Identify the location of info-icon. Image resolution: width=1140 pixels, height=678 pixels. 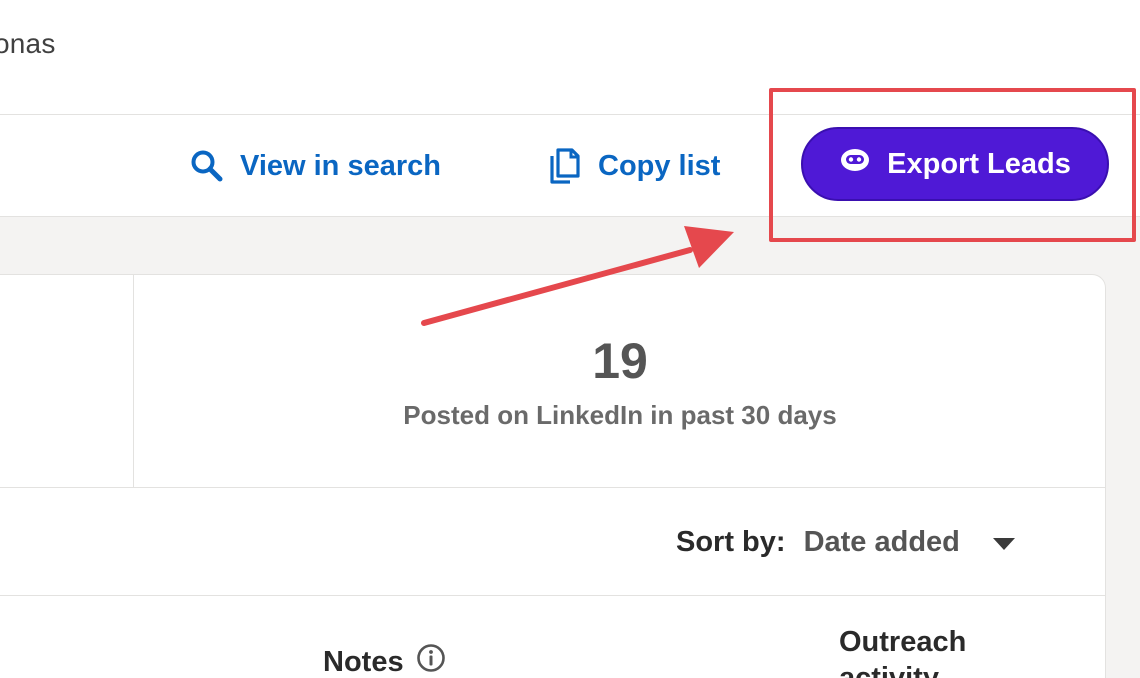
(431, 660).